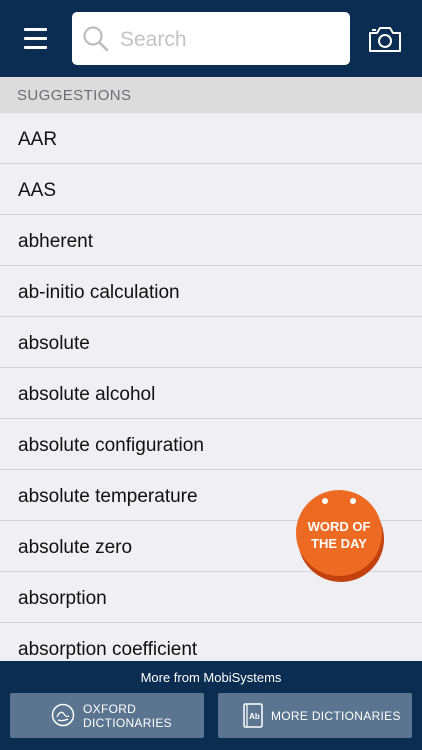  What do you see at coordinates (211, 677) in the screenshot?
I see `more-from-label: More from MobiSystems` at bounding box center [211, 677].